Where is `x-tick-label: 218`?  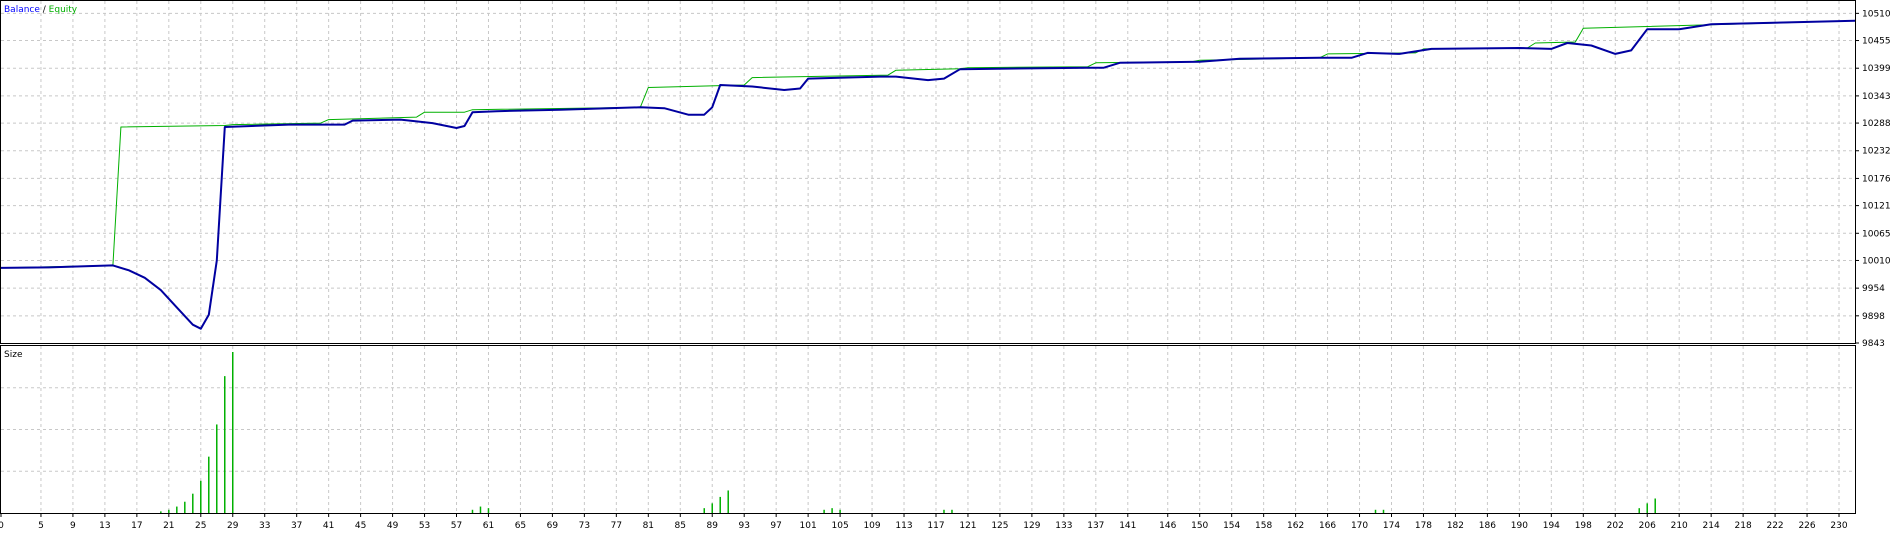 x-tick-label: 218 is located at coordinates (1743, 526).